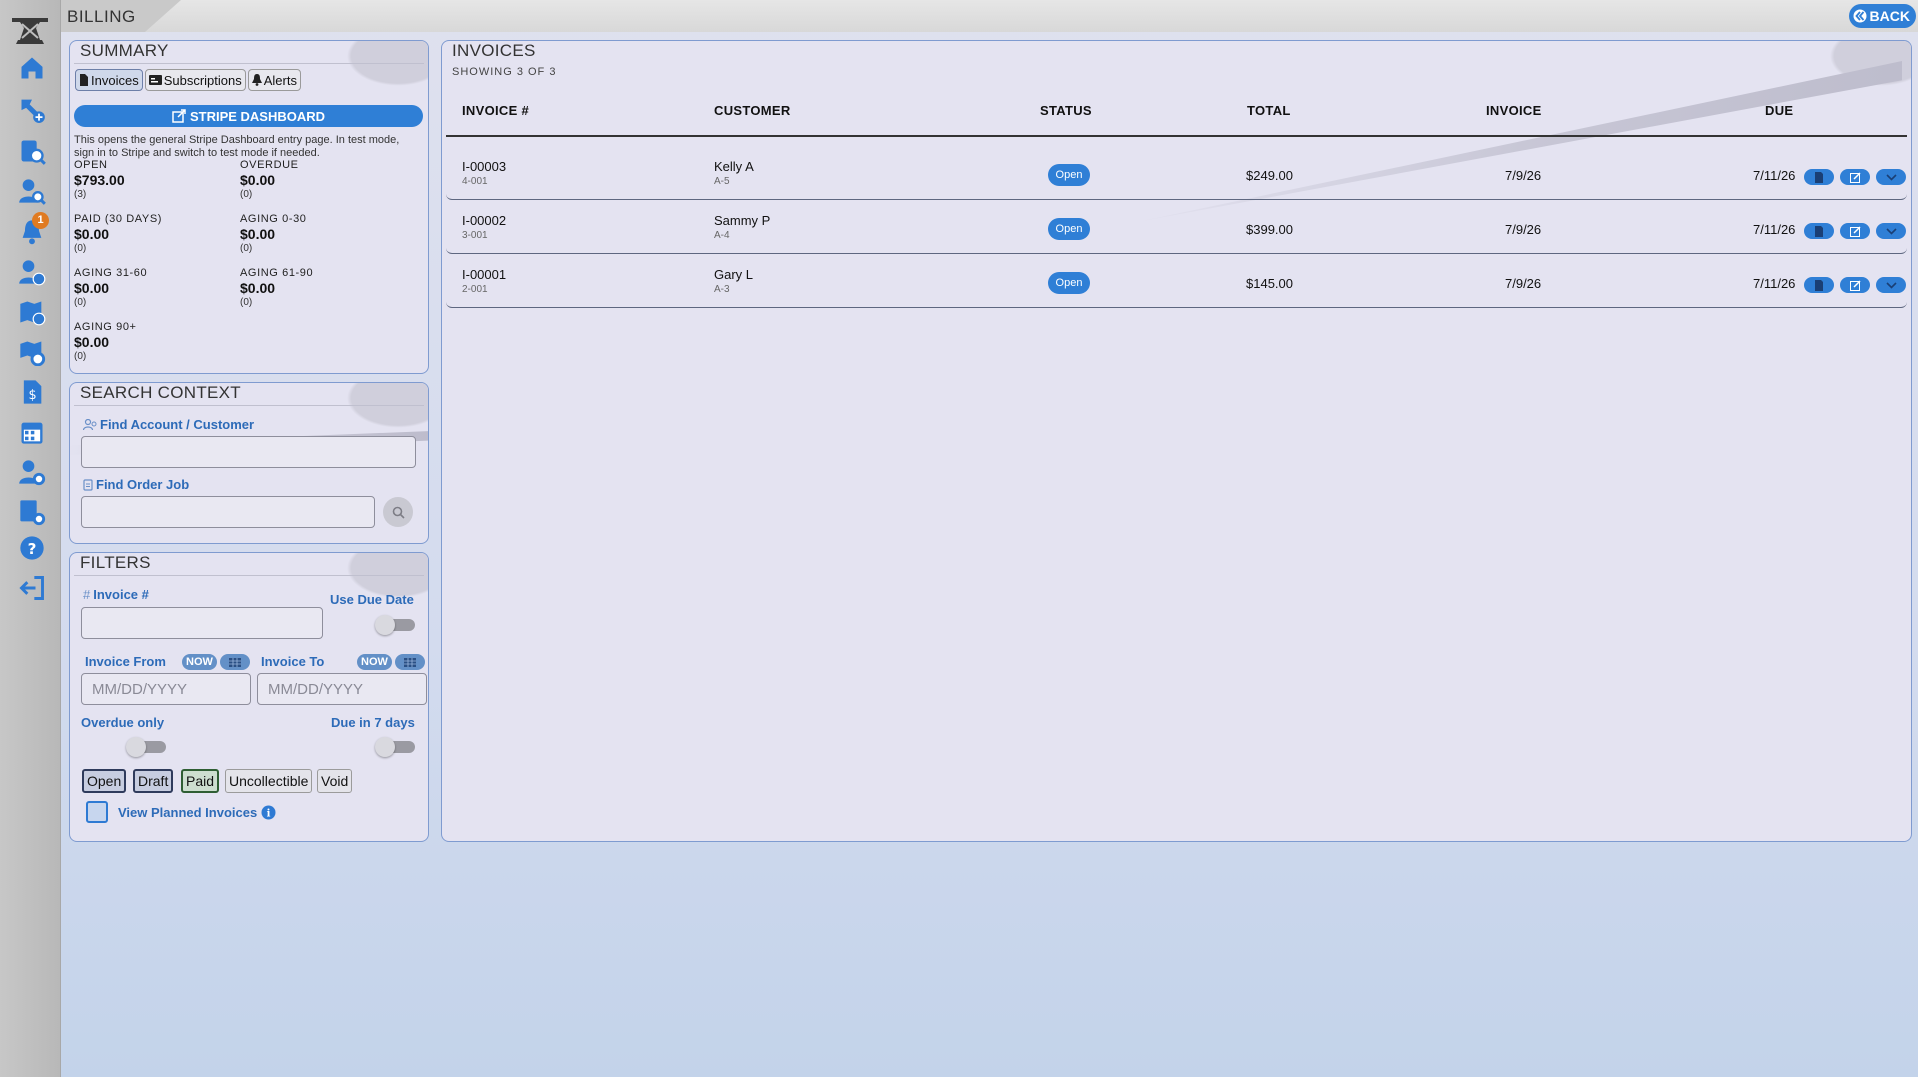 The image size is (1918, 1077). I want to click on stat-label: OPEN, so click(91, 165).